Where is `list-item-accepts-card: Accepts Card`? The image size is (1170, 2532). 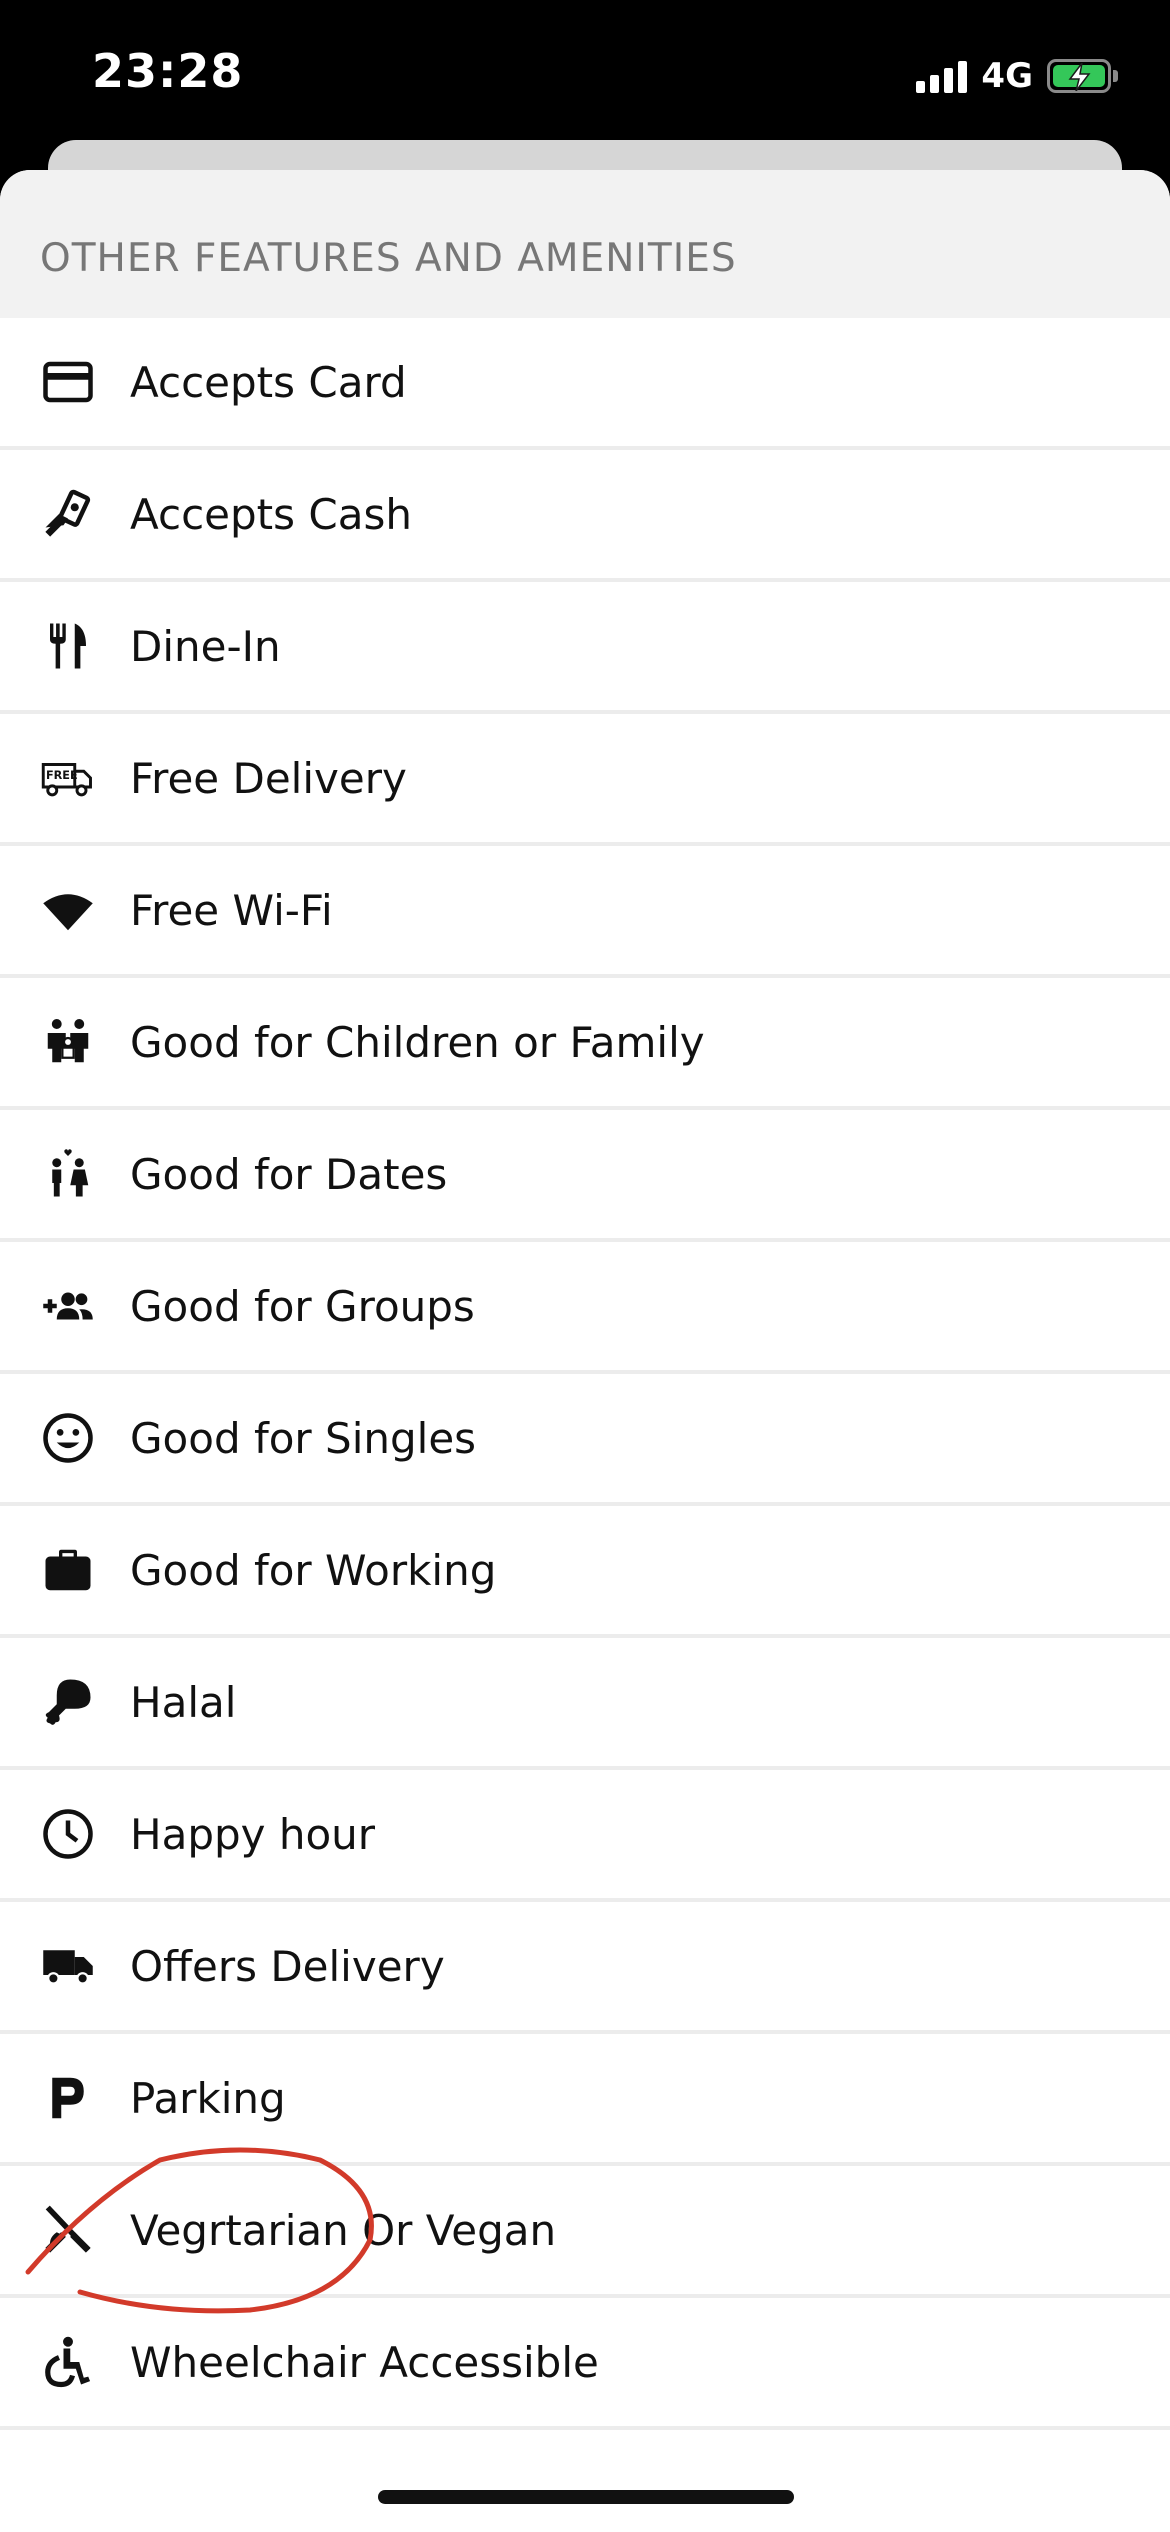
list-item-accepts-card: Accepts Card is located at coordinates (585, 384).